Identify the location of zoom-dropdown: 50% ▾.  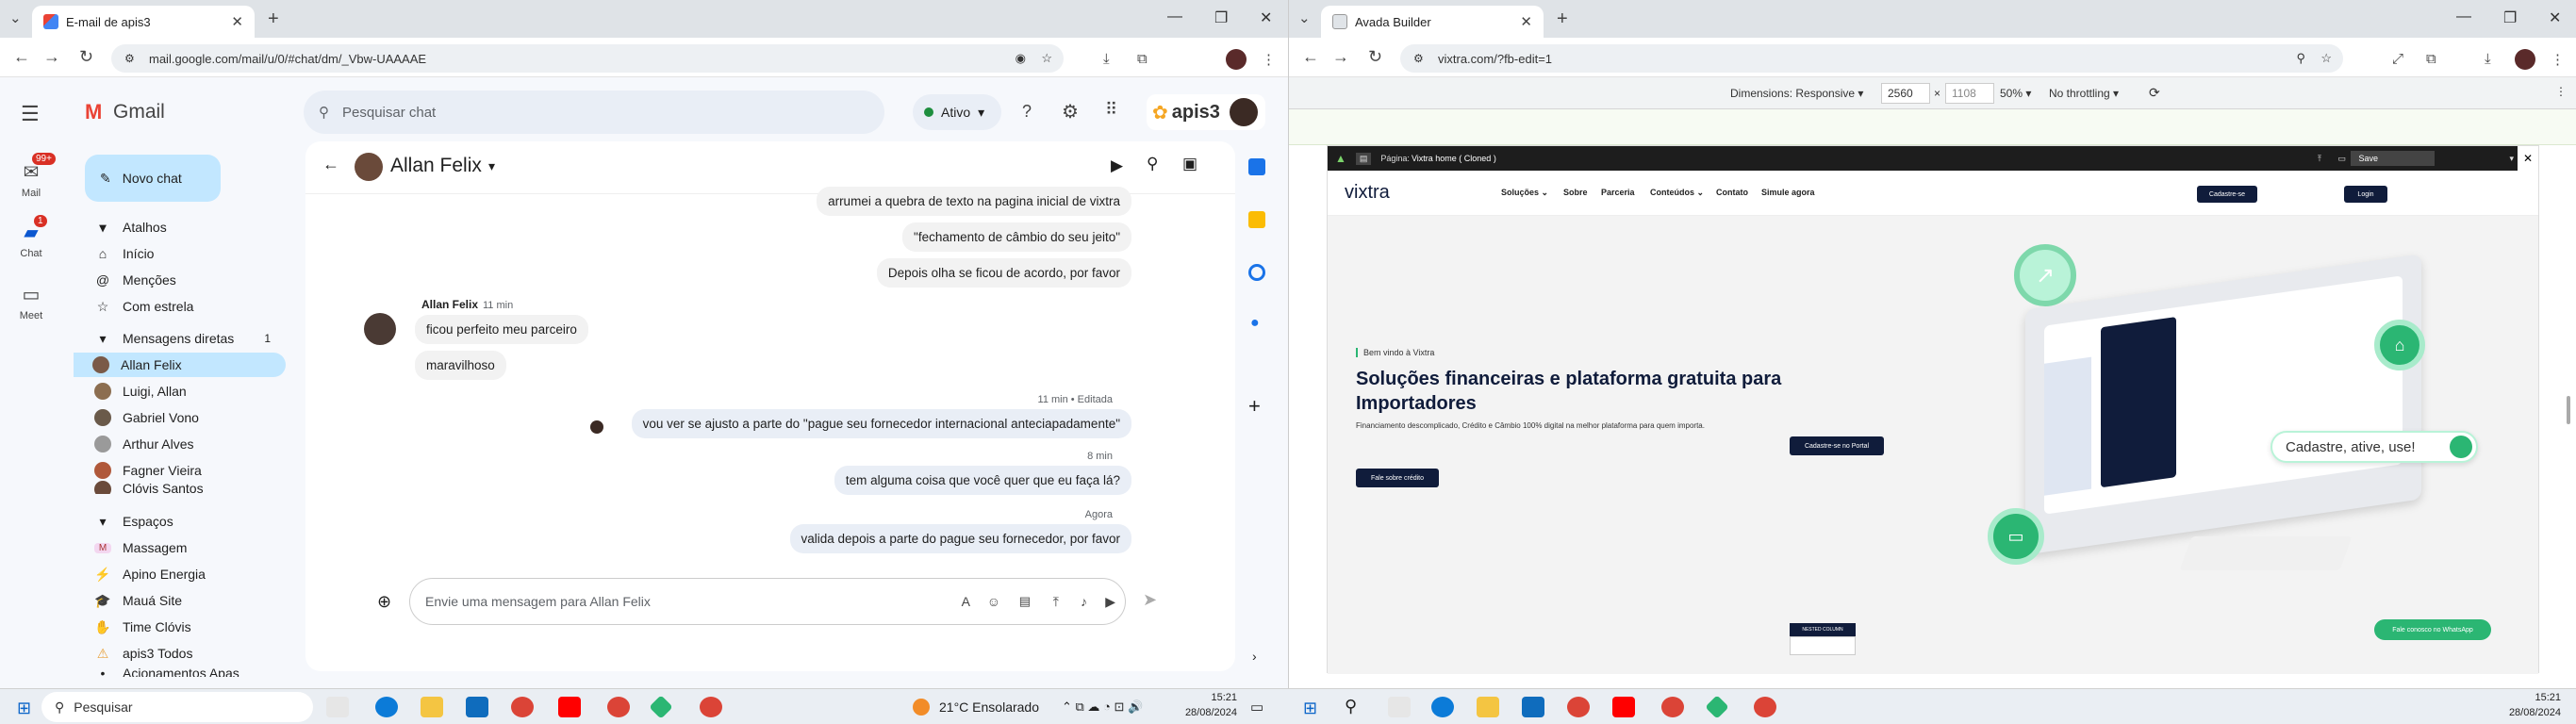
(2015, 93).